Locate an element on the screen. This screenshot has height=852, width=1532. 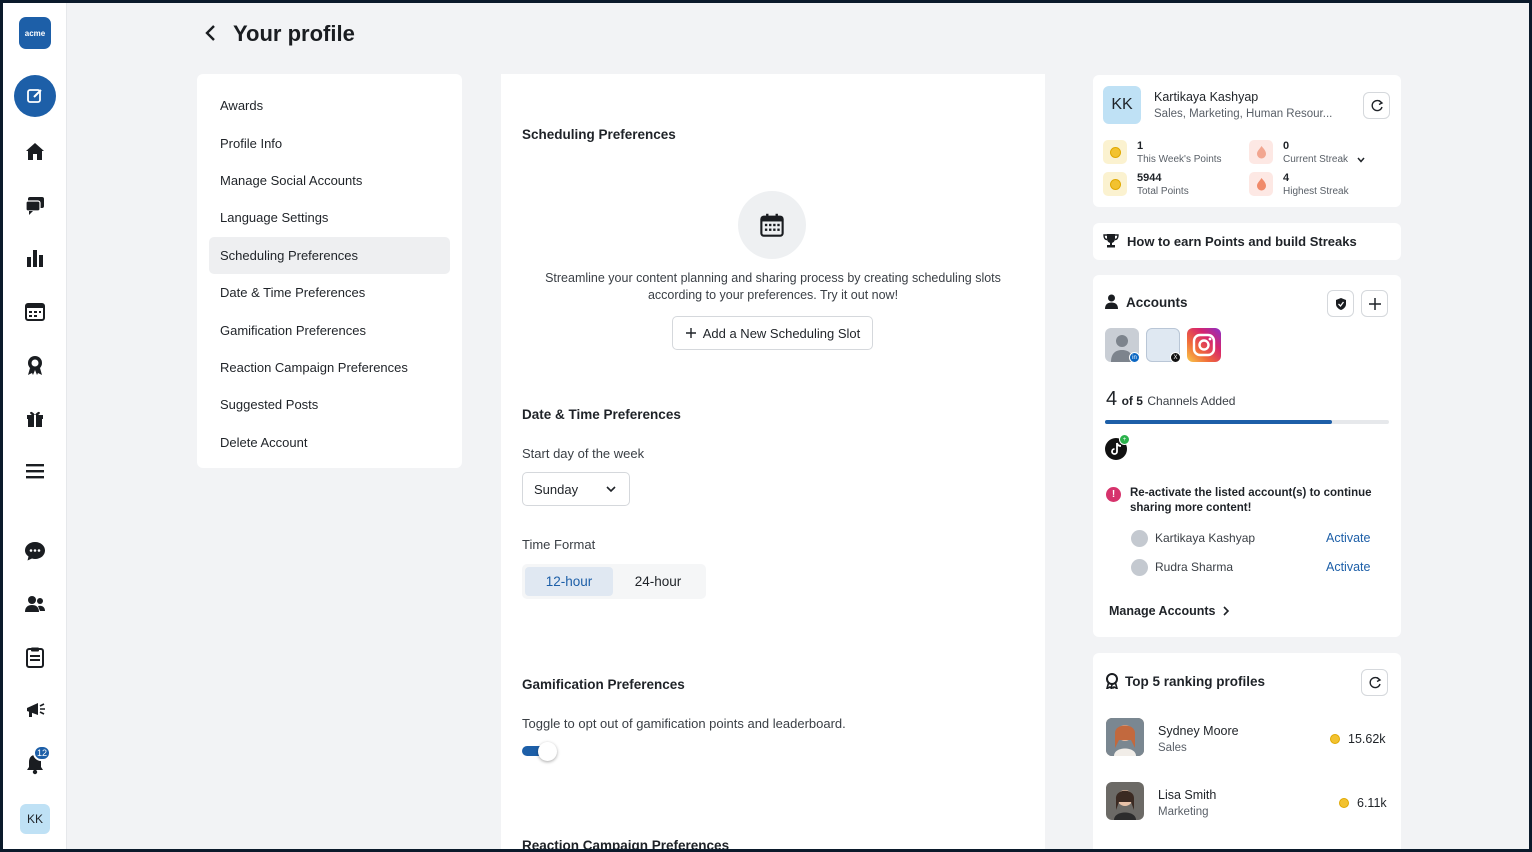
profile-name: Kartikaya Kashyap is located at coordinates (1206, 97).